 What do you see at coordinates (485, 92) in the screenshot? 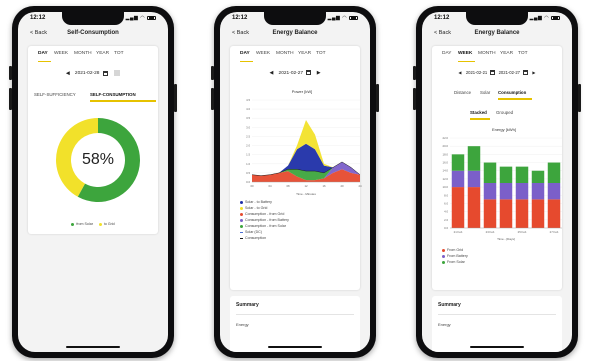
I see `tab-solar: Solar` at bounding box center [485, 92].